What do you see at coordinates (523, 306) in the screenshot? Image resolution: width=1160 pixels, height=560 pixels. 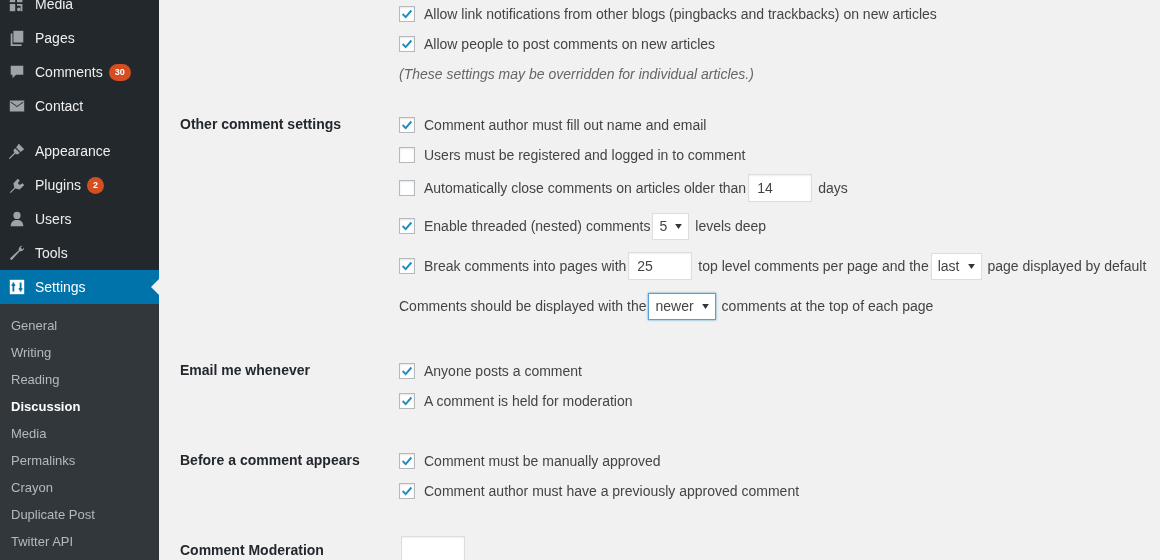 I see `option-label: Comments should be displayed with the` at bounding box center [523, 306].